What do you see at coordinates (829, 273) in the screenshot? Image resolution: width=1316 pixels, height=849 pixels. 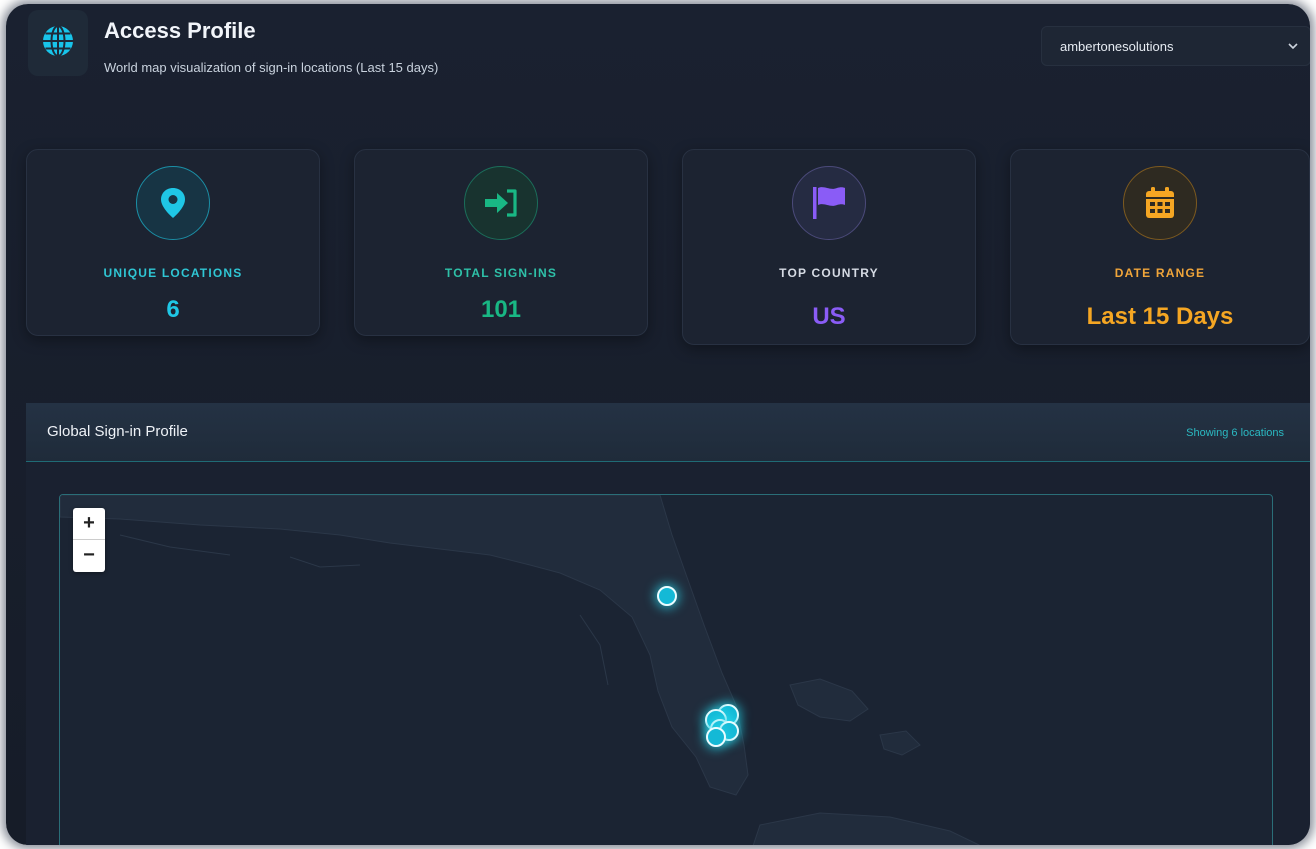 I see `stat-label: TOP COUNTRY` at bounding box center [829, 273].